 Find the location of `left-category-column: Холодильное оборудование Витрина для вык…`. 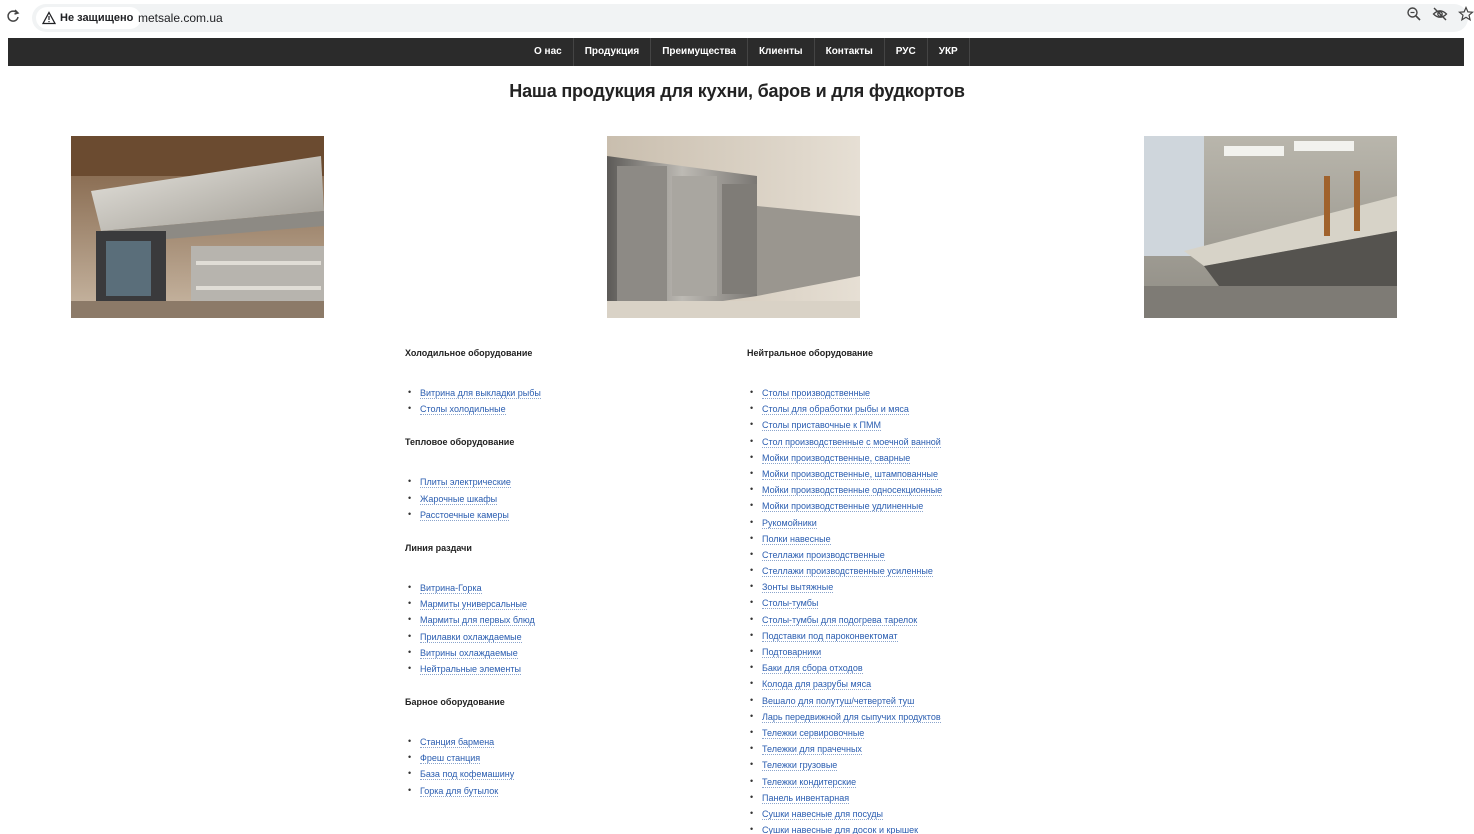

left-category-column: Холодильное оборудование Витрина для вык… is located at coordinates (555, 583).